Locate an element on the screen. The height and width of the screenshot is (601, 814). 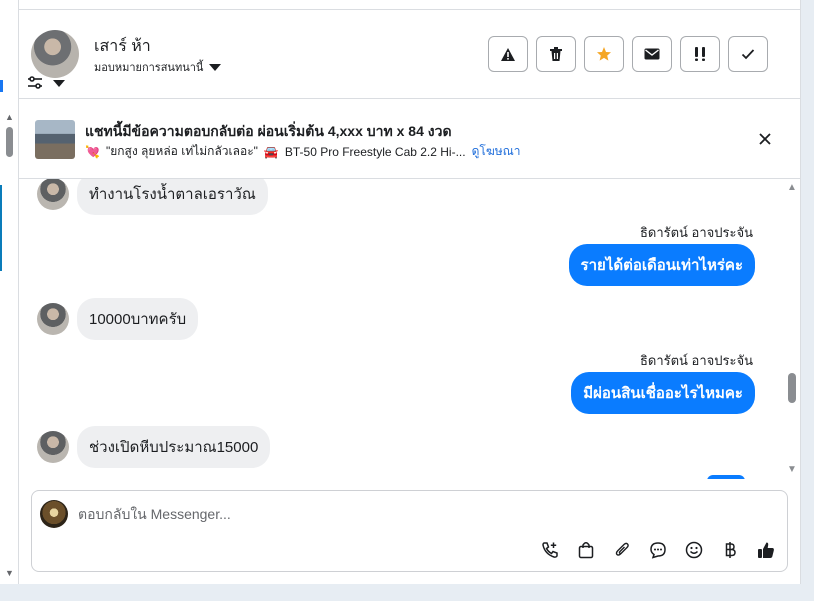
contact-name: เสาร์ ห้า is located at coordinates (122, 46).